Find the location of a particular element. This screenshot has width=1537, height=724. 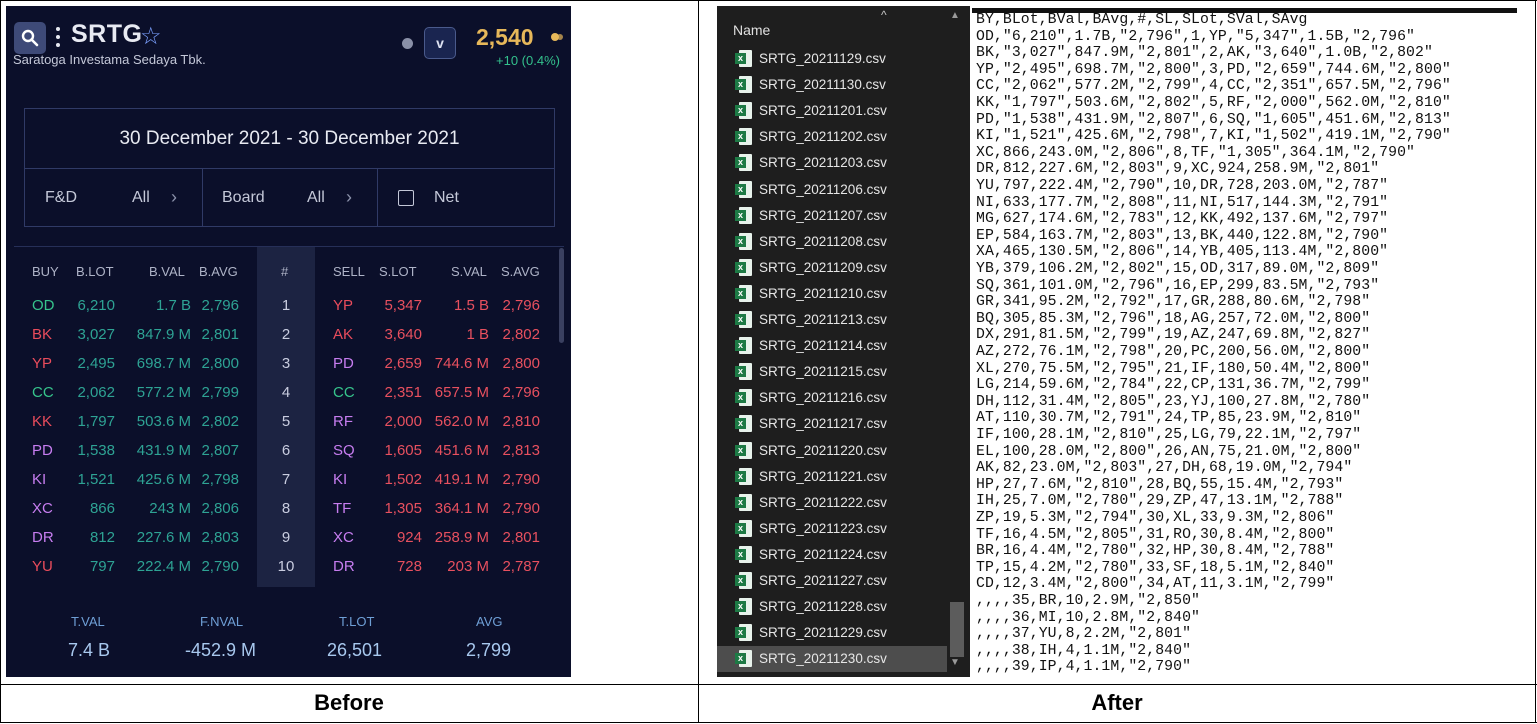

file-item: x SRTG_20211209.csv is located at coordinates (832, 268).